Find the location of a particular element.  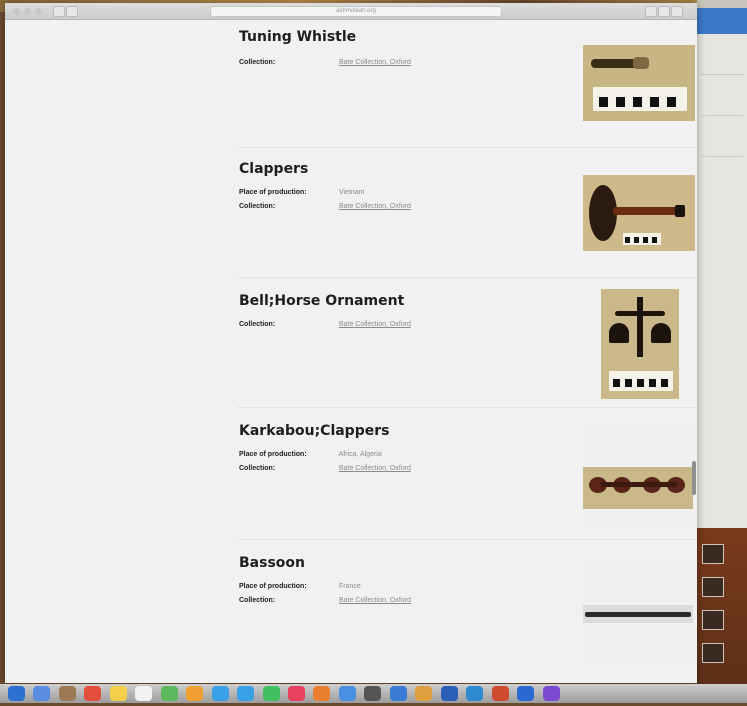

tabs-overview-button is located at coordinates (677, 11).